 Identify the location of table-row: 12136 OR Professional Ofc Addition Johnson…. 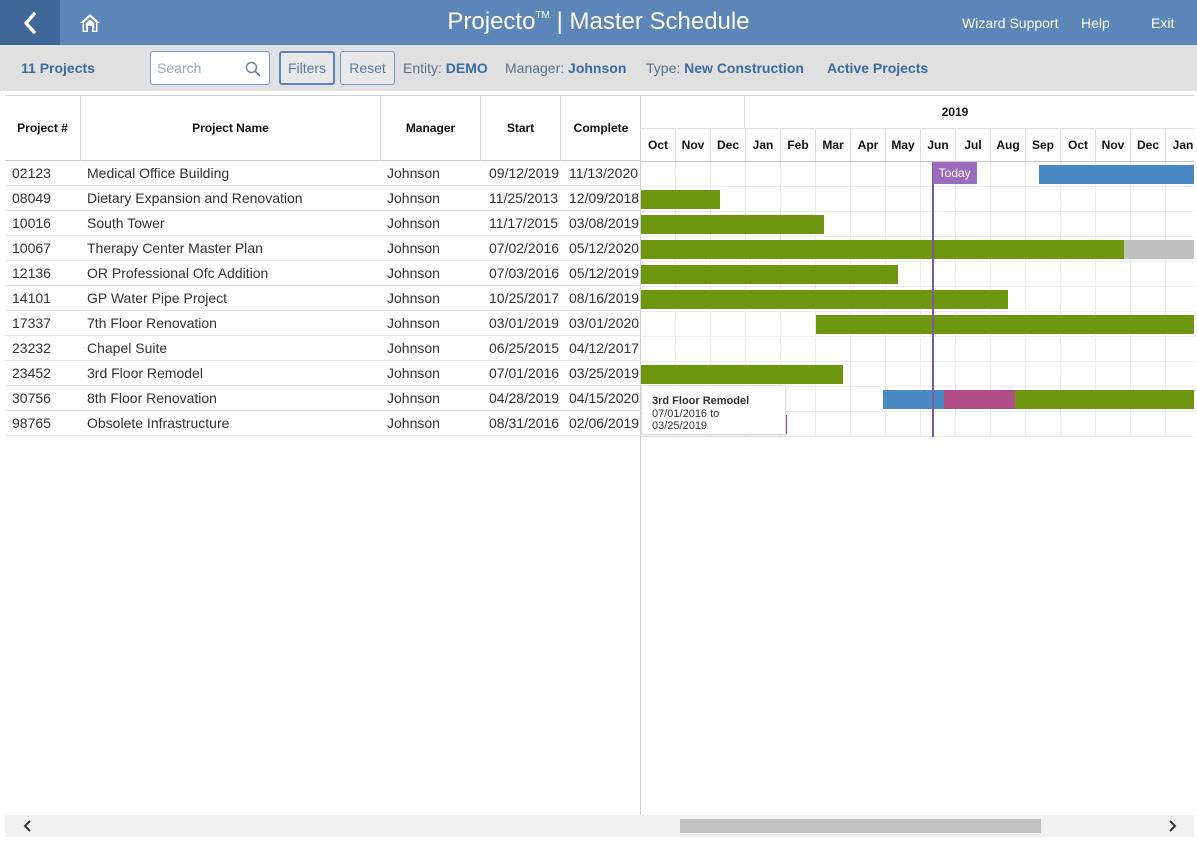
(323, 273).